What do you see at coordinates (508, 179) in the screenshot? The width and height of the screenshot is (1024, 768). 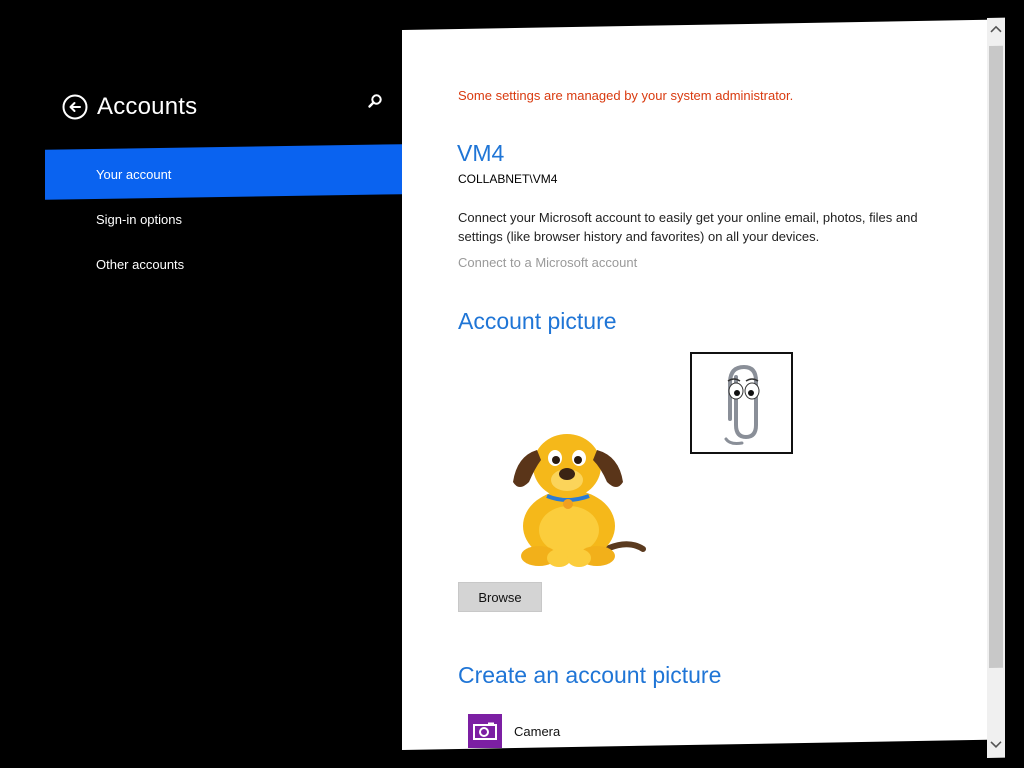 I see `account-domain-id: COLLABNET\VM4` at bounding box center [508, 179].